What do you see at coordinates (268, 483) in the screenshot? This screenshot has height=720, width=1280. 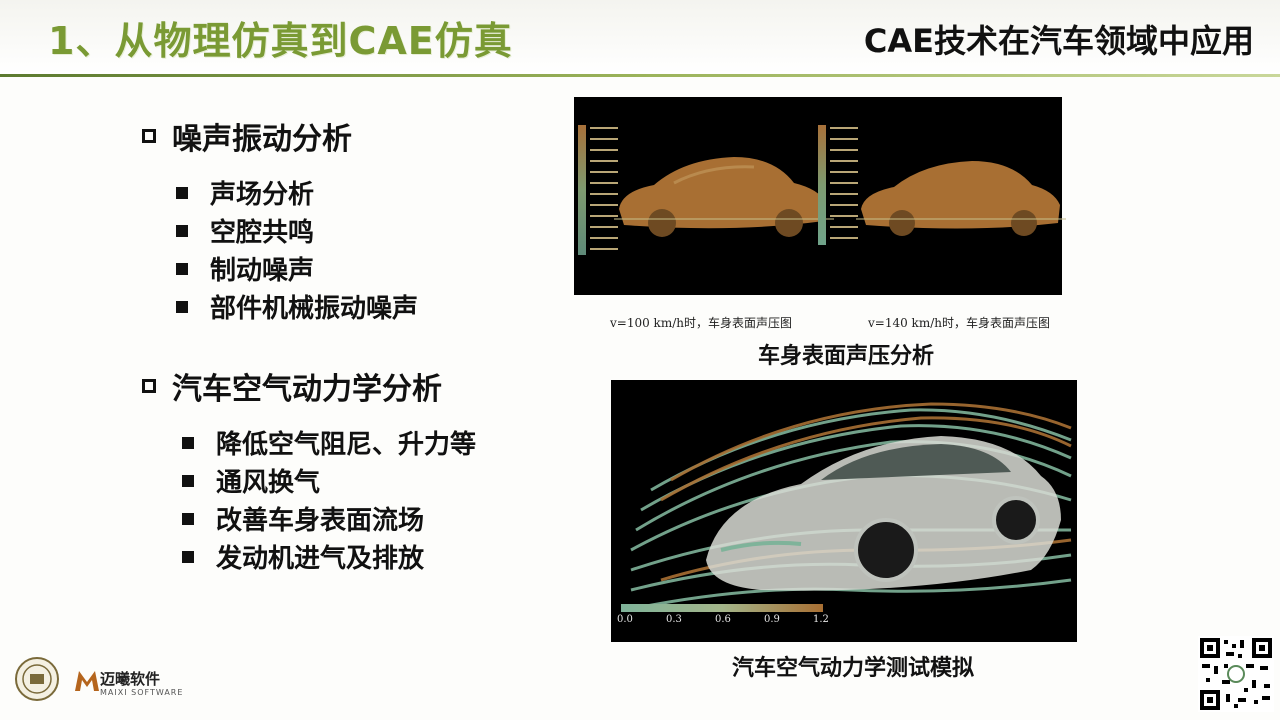 I see `list-item-text: 通风换气` at bounding box center [268, 483].